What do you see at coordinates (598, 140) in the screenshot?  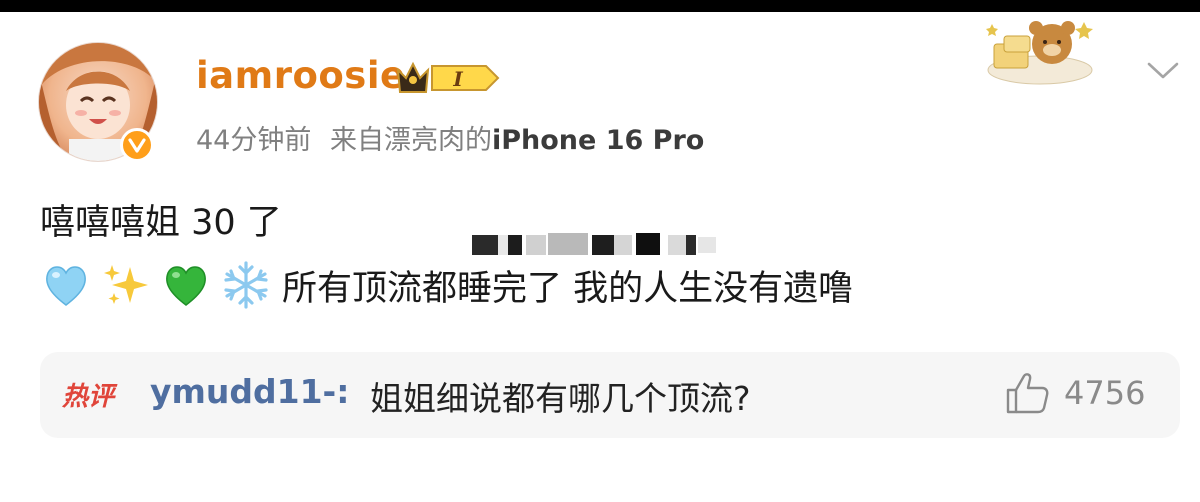 I see `post-source-device: iPhone 16 Pro` at bounding box center [598, 140].